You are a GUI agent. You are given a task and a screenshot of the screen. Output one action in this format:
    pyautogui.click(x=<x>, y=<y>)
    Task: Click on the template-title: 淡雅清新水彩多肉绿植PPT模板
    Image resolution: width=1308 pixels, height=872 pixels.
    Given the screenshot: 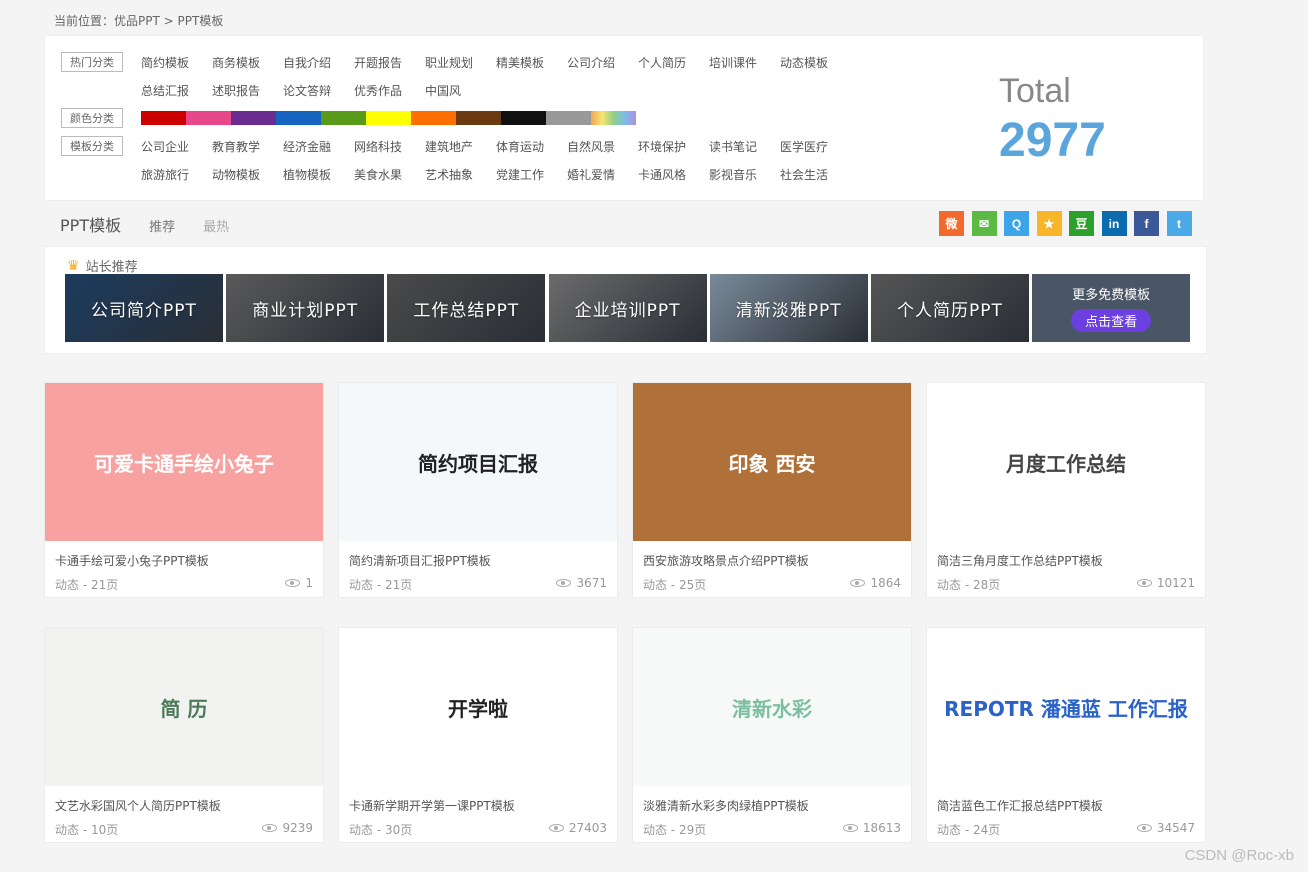 What is the action you would take?
    pyautogui.click(x=726, y=805)
    